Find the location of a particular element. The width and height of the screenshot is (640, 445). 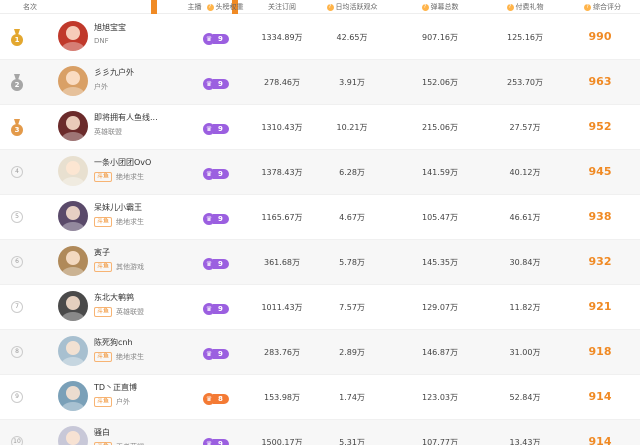

danmu-total: 107.77万 is located at coordinates (440, 441).